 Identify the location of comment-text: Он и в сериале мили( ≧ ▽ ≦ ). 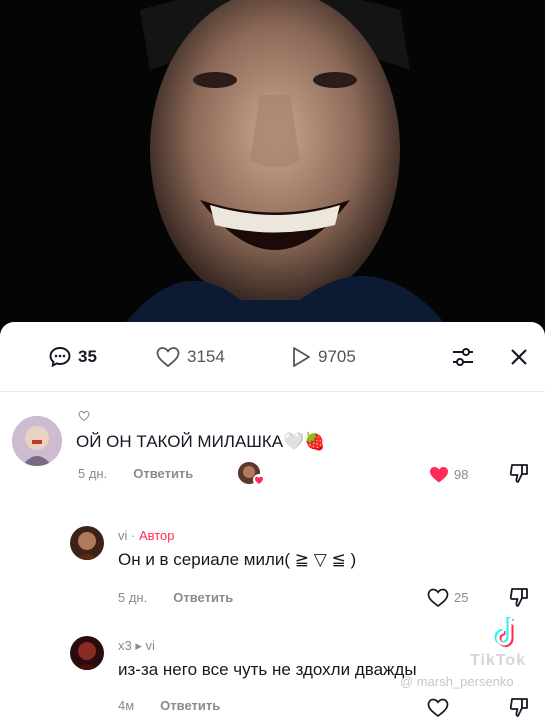
(237, 559).